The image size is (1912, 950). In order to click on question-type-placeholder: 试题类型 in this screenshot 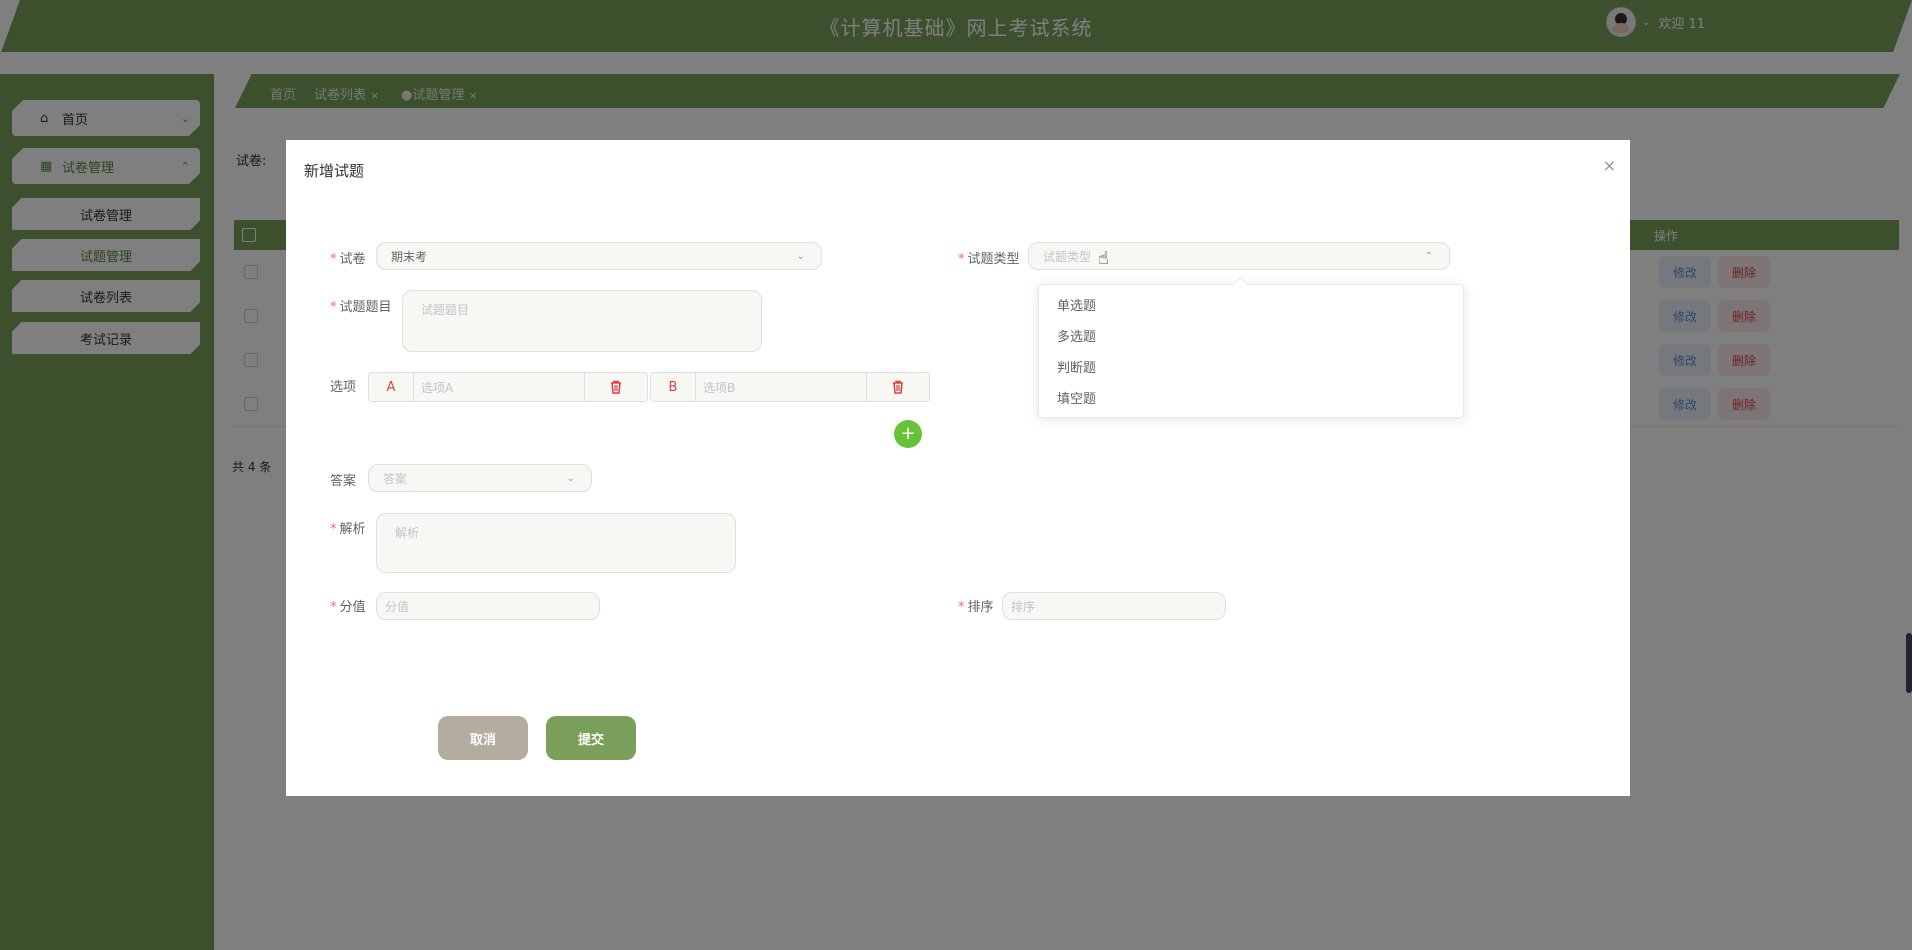, I will do `click(1067, 256)`.